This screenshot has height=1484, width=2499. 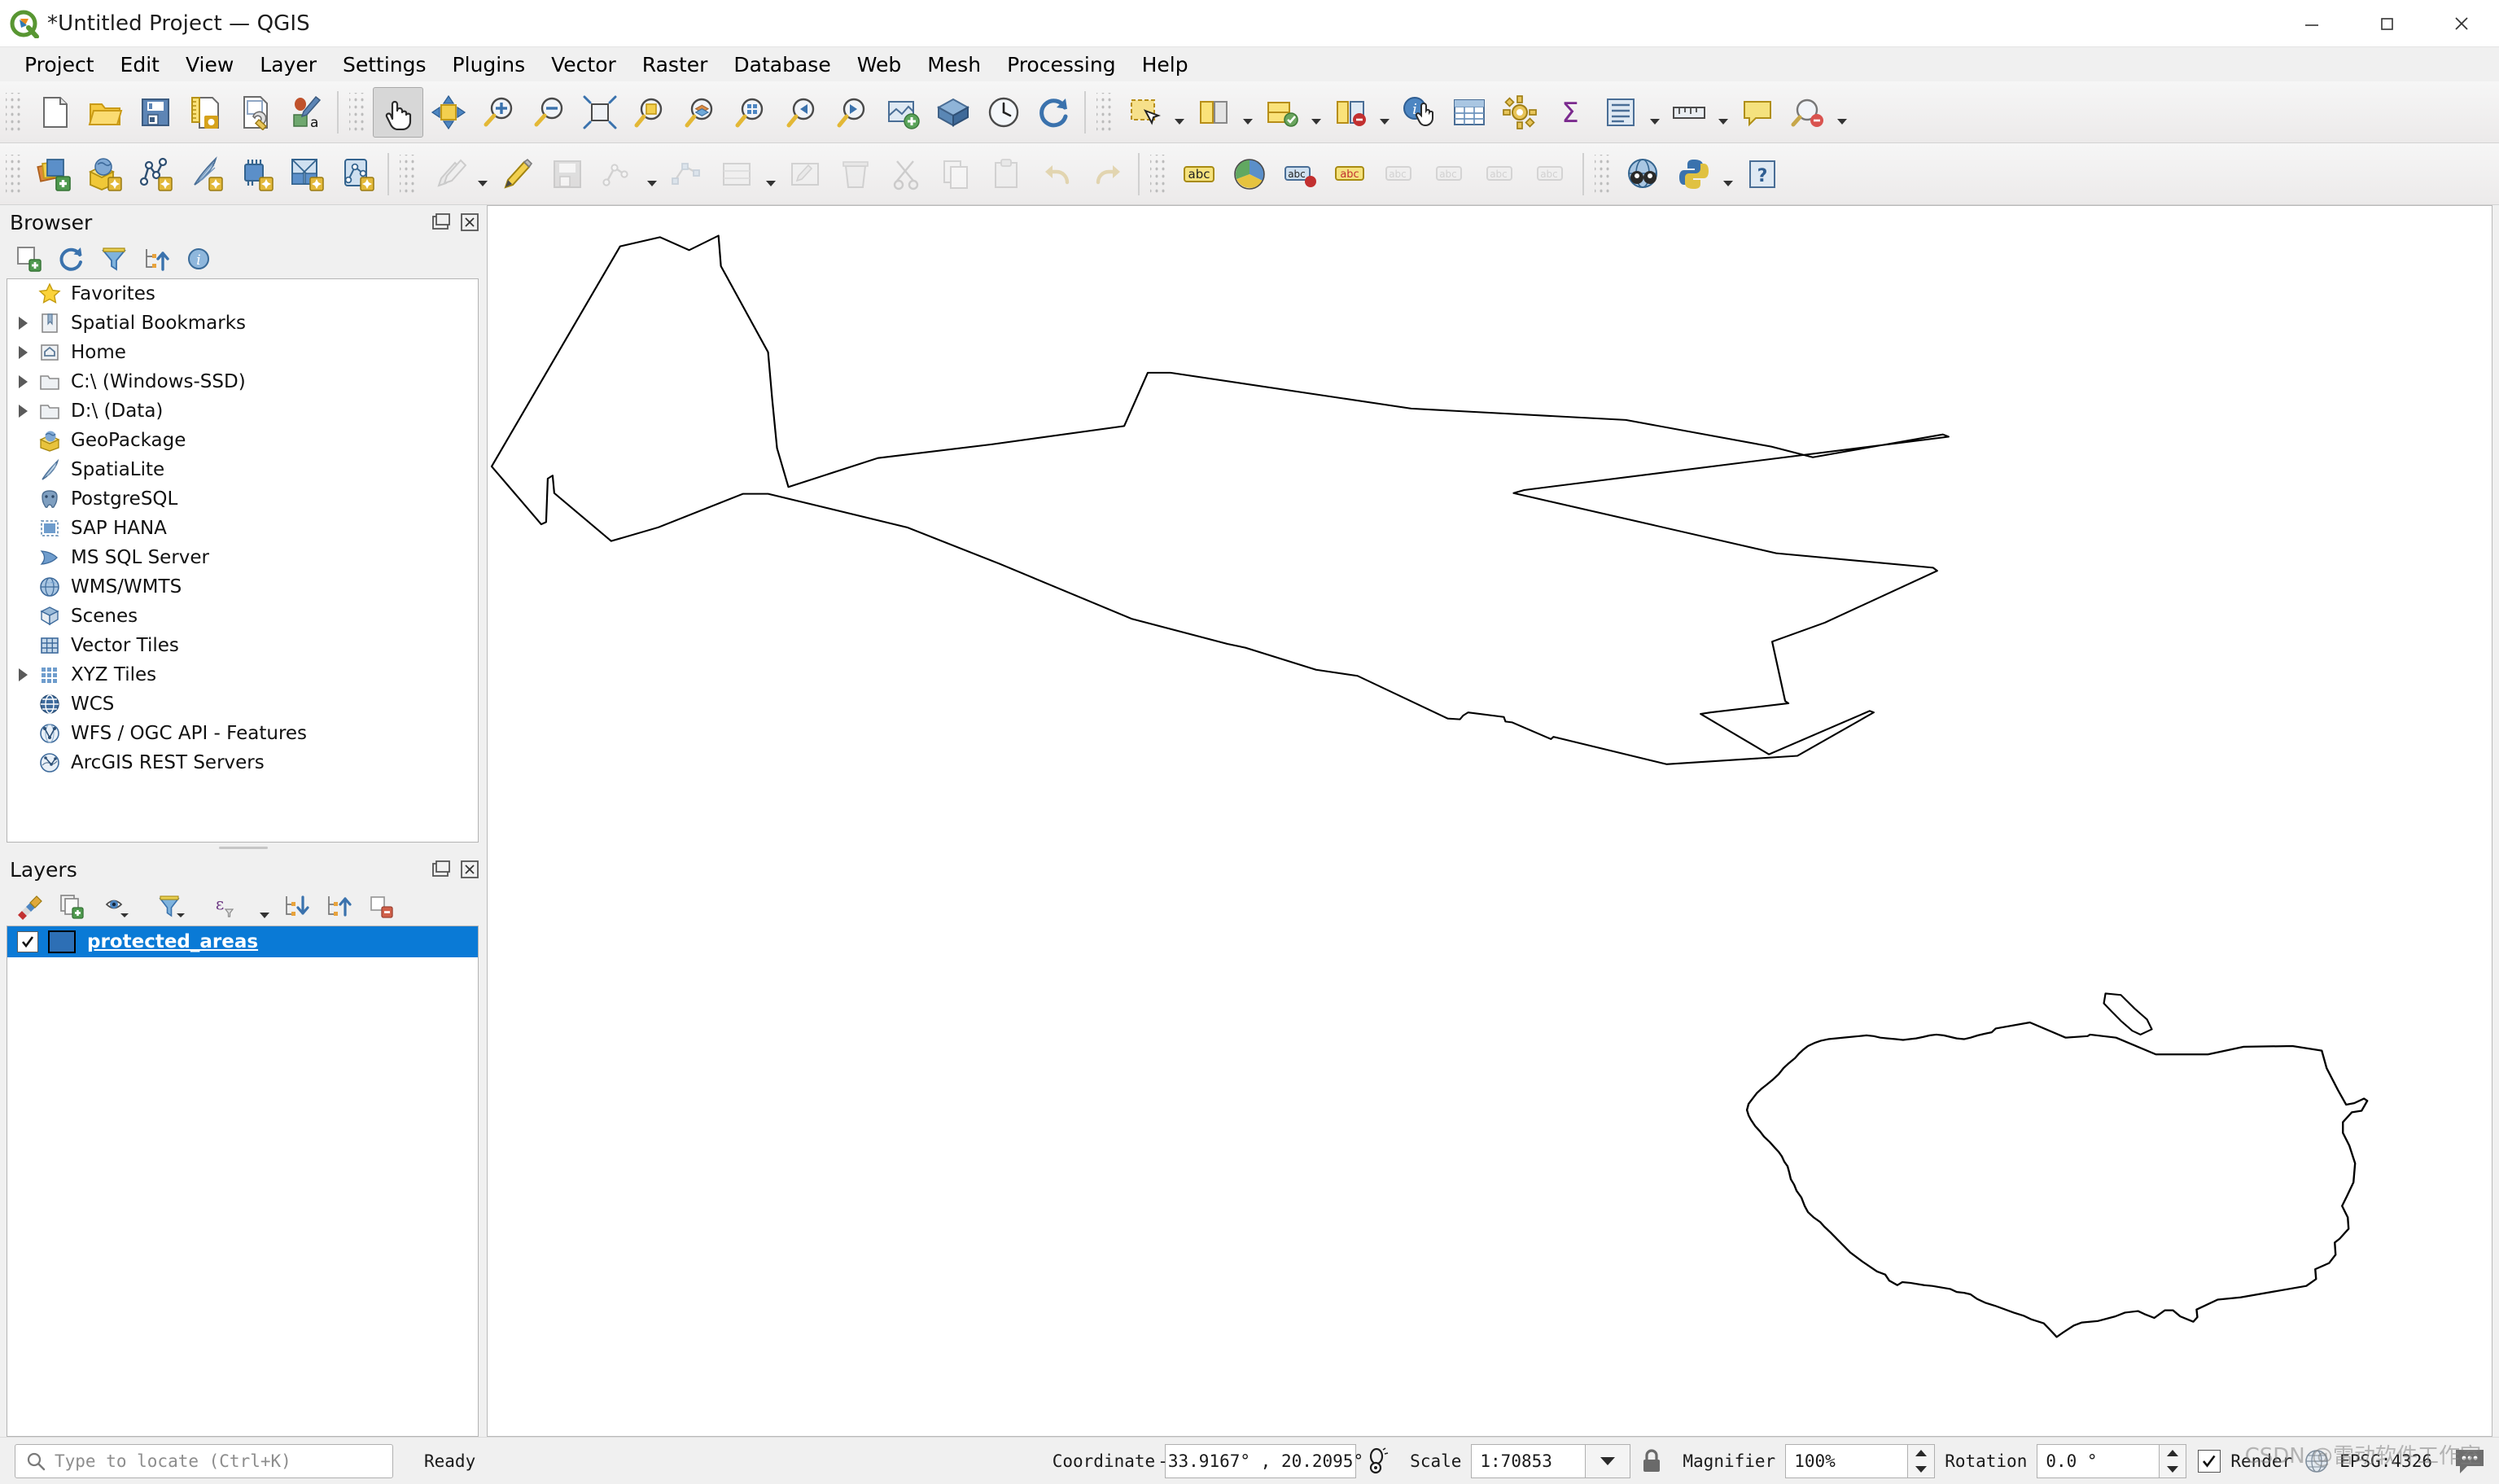 What do you see at coordinates (805, 174) in the screenshot?
I see `multi-edit-button` at bounding box center [805, 174].